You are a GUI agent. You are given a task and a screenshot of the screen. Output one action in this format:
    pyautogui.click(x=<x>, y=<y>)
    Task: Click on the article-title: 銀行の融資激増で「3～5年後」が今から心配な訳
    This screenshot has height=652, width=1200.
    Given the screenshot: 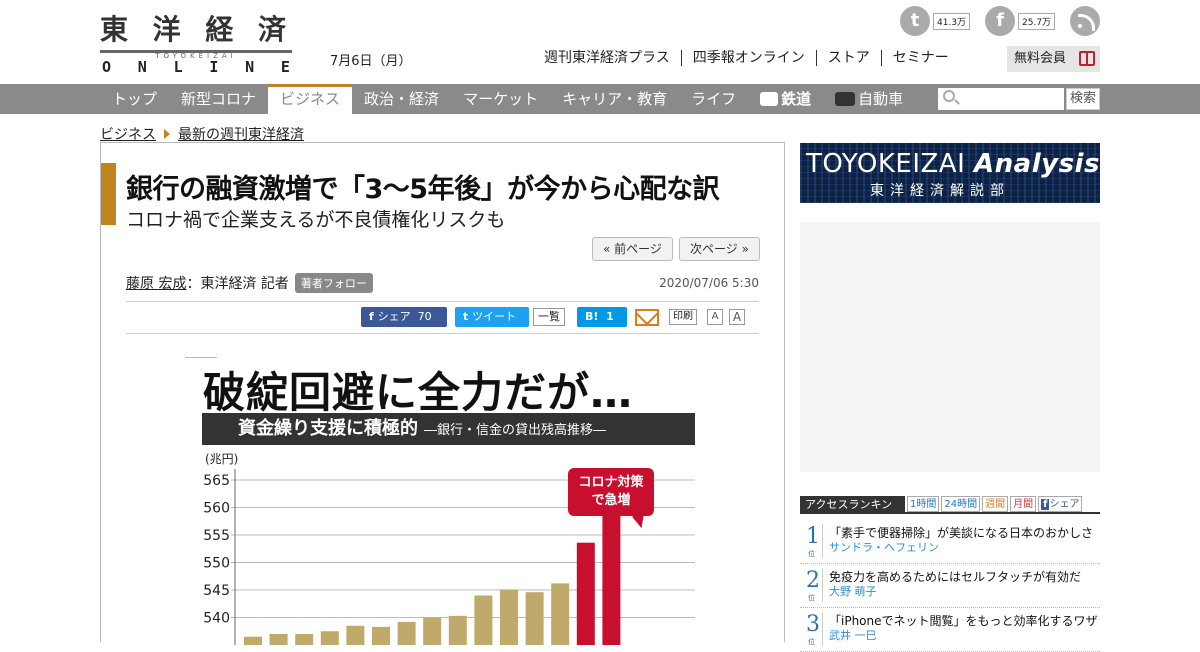 What is the action you would take?
    pyautogui.click(x=423, y=189)
    